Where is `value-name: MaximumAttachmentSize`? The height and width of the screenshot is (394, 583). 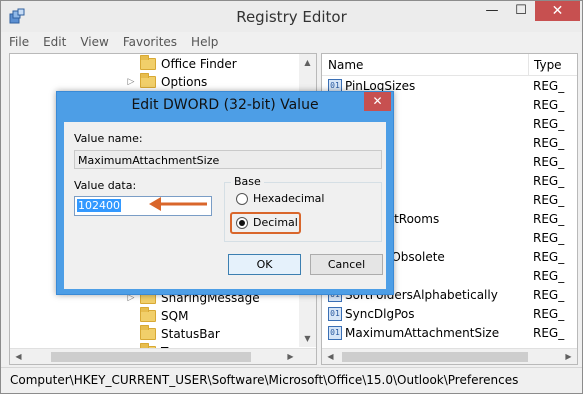
value-name: MaximumAttachmentSize is located at coordinates (422, 333).